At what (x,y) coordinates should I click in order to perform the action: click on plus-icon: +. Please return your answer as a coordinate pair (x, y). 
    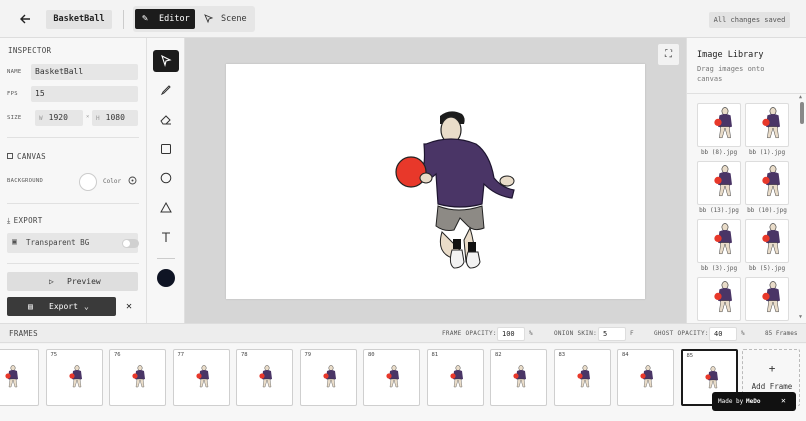
    Looking at the image, I should click on (772, 368).